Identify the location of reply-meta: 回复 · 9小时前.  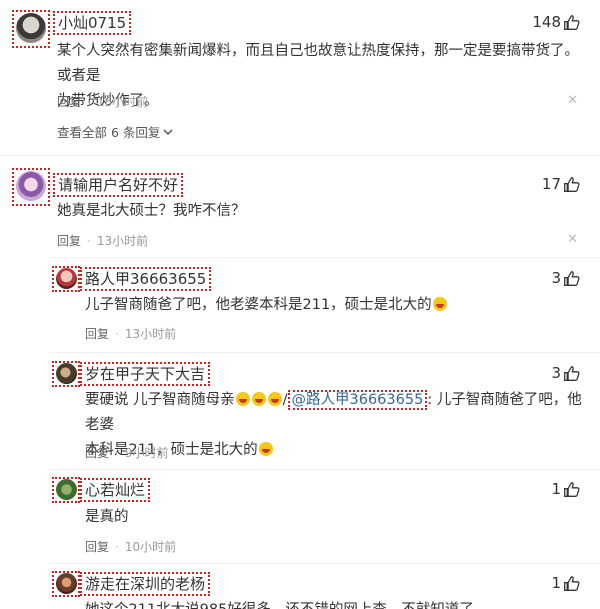
(126, 452).